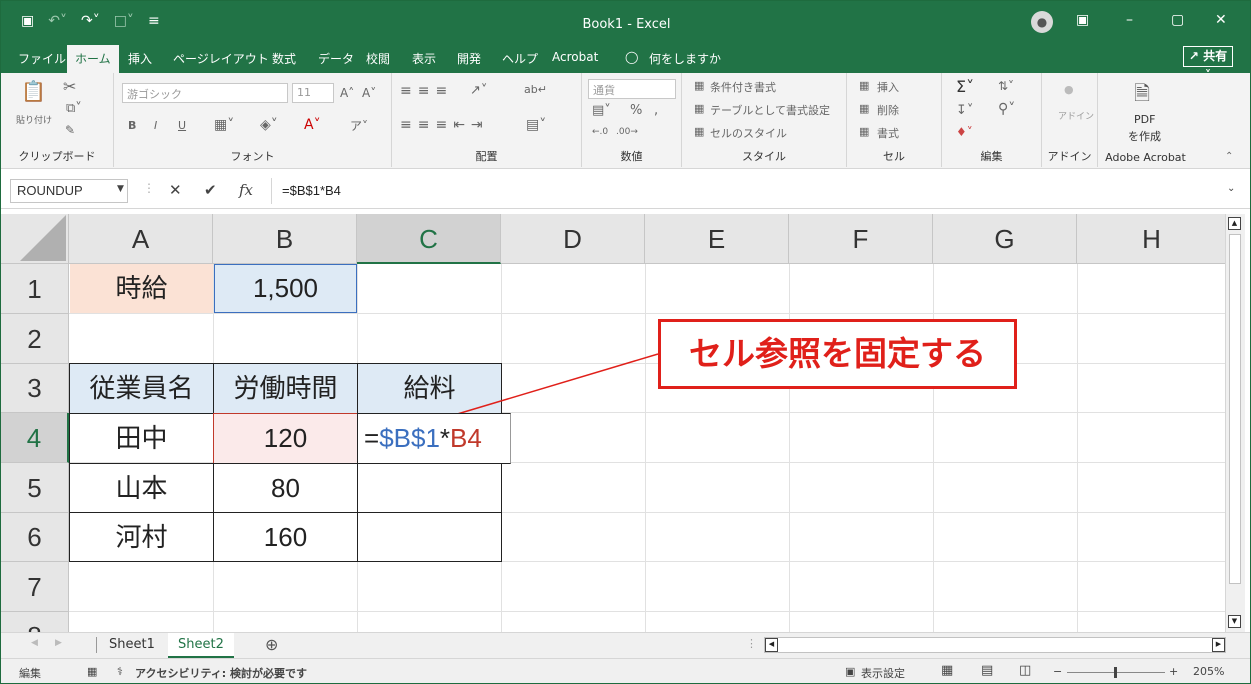  What do you see at coordinates (246, 190) in the screenshot?
I see `insert-function-icon: fx` at bounding box center [246, 190].